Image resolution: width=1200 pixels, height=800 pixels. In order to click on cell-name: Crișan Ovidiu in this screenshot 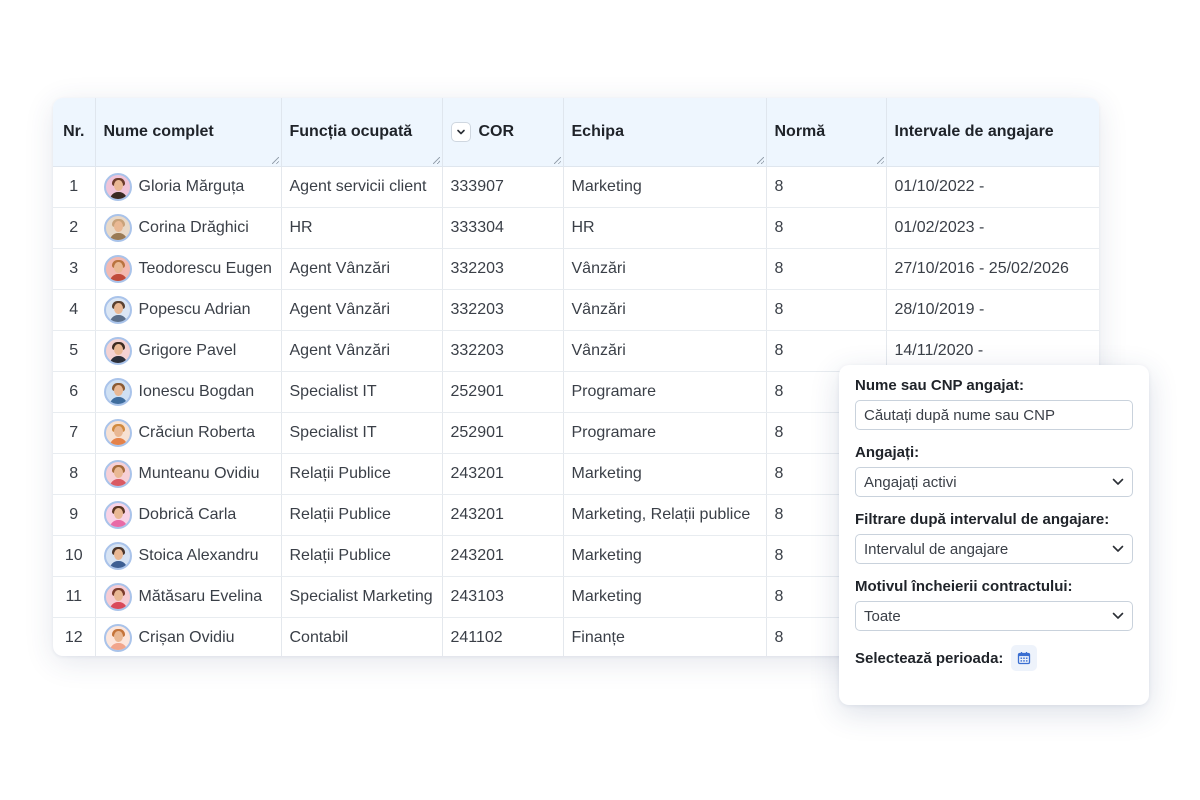, I will do `click(188, 636)`.